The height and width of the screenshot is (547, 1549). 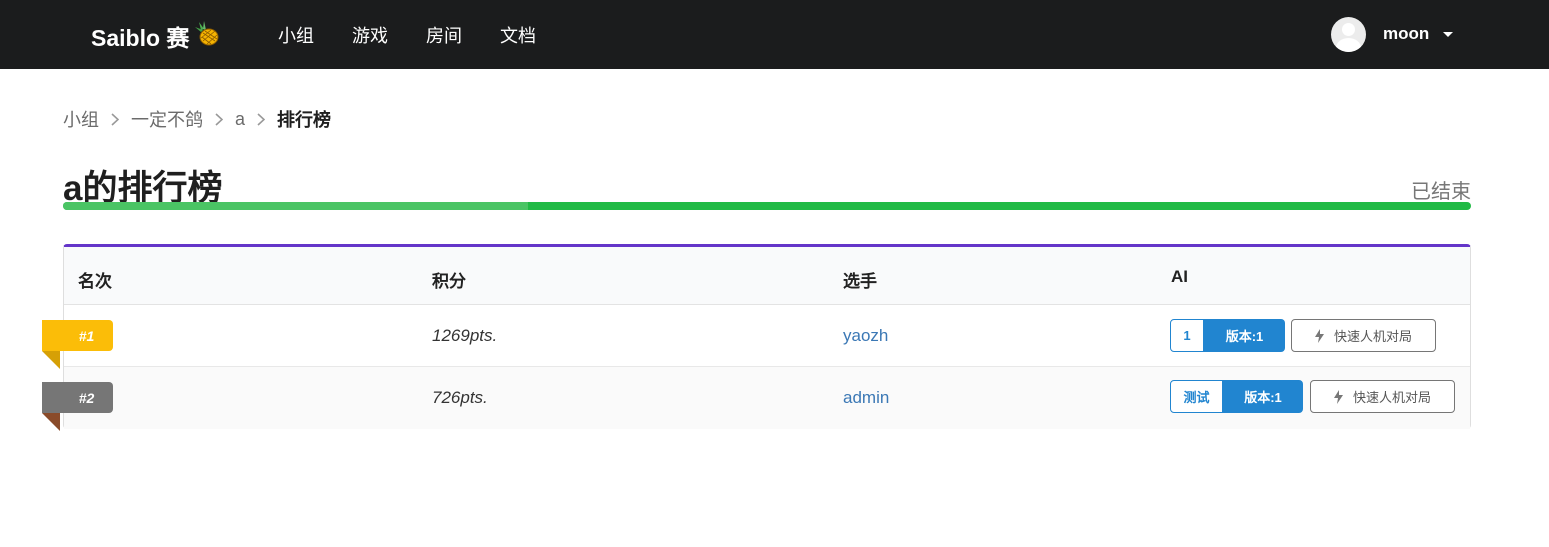 I want to click on status-text: 已结束, so click(x=1441, y=192).